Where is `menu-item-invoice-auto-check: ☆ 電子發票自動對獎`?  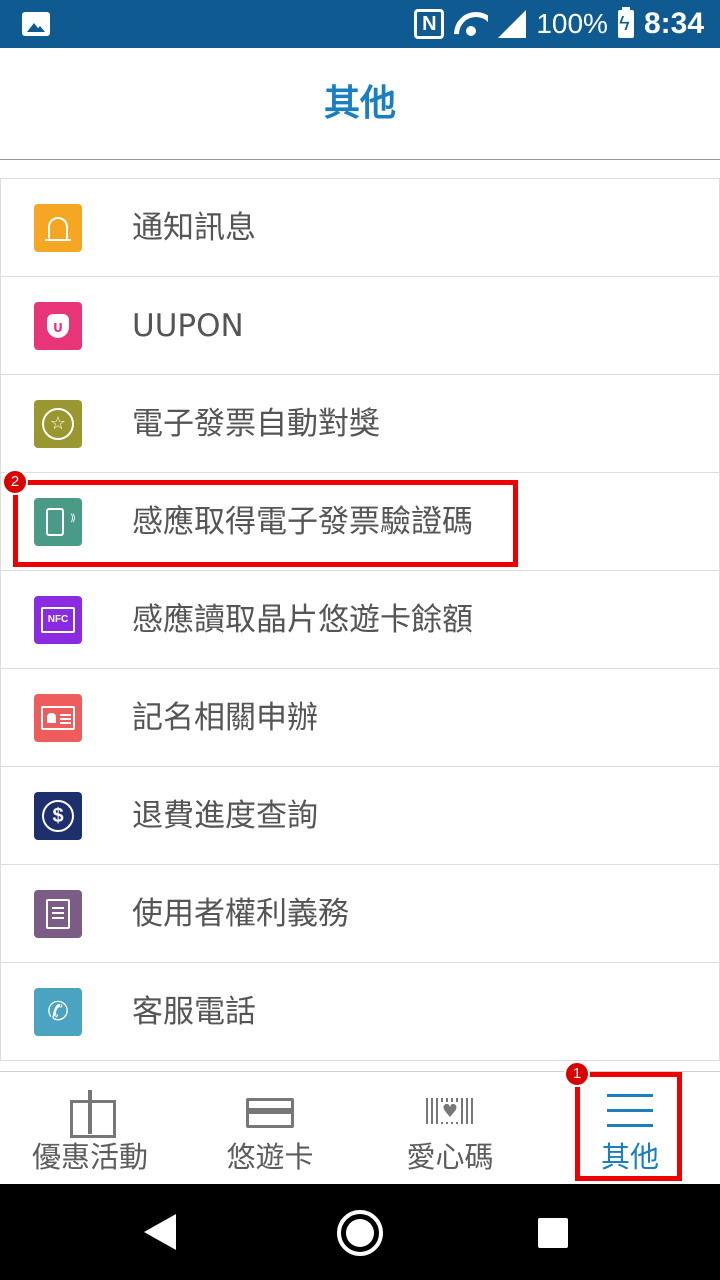
menu-item-invoice-auto-check: ☆ 電子發票自動對獎 is located at coordinates (360, 424).